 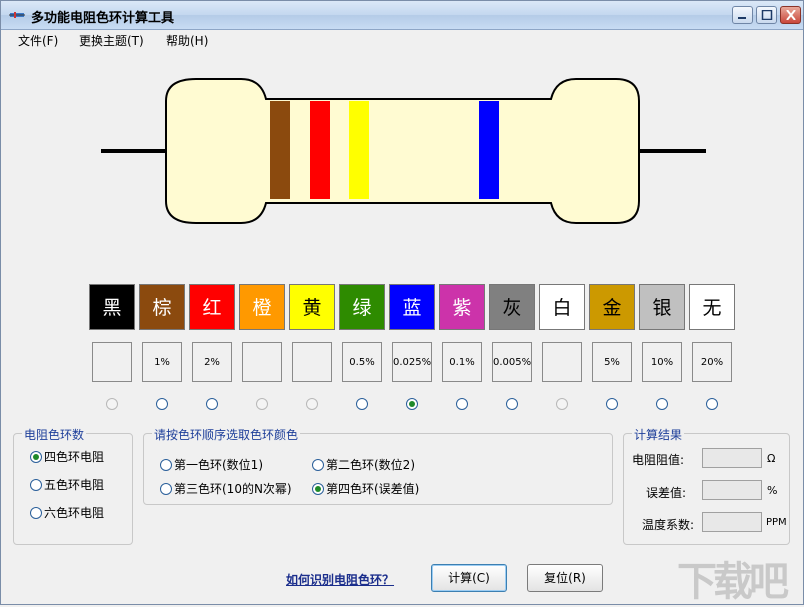 What do you see at coordinates (372, 489) in the screenshot?
I see `option-label: 第四色环(误差值)` at bounding box center [372, 489].